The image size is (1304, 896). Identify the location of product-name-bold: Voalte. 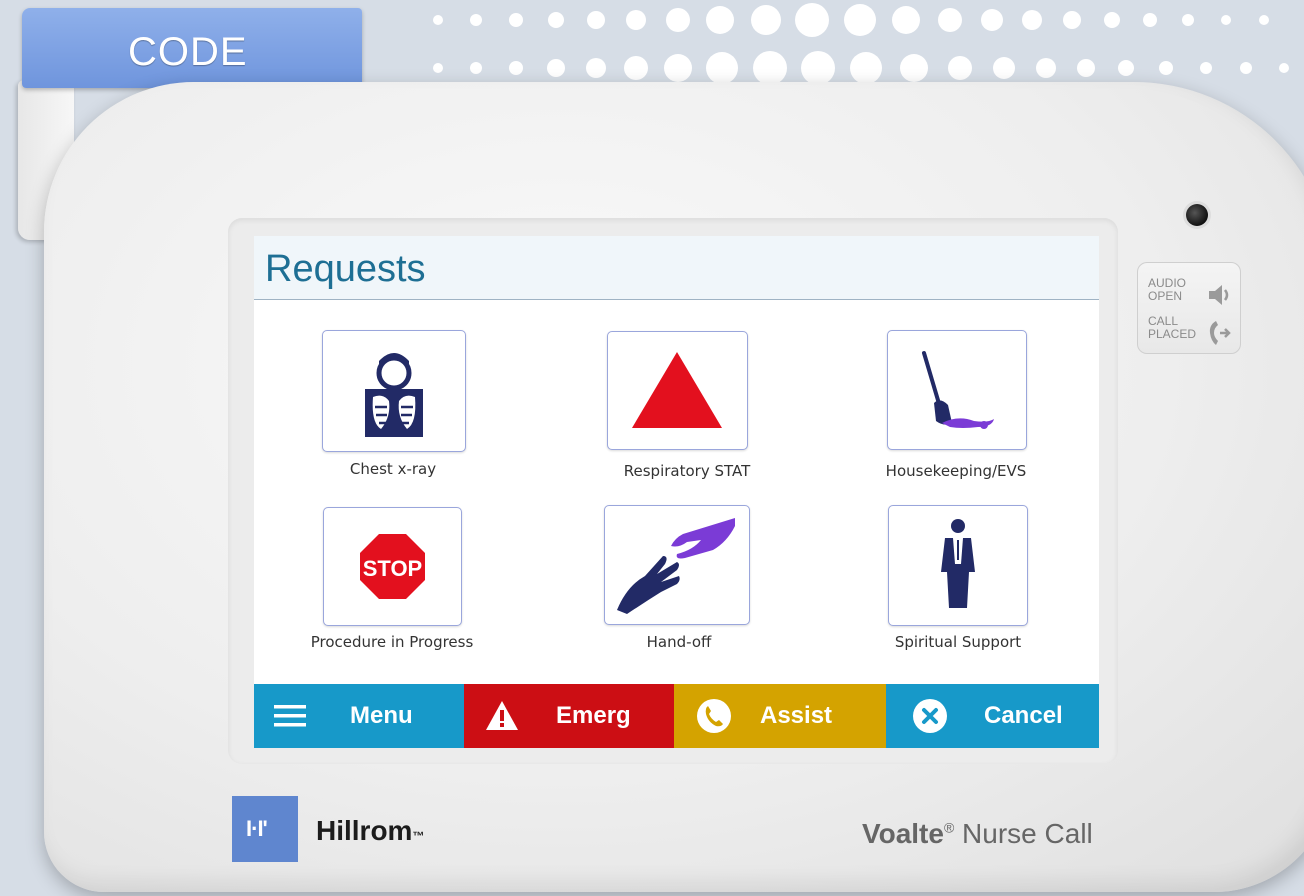
(903, 833).